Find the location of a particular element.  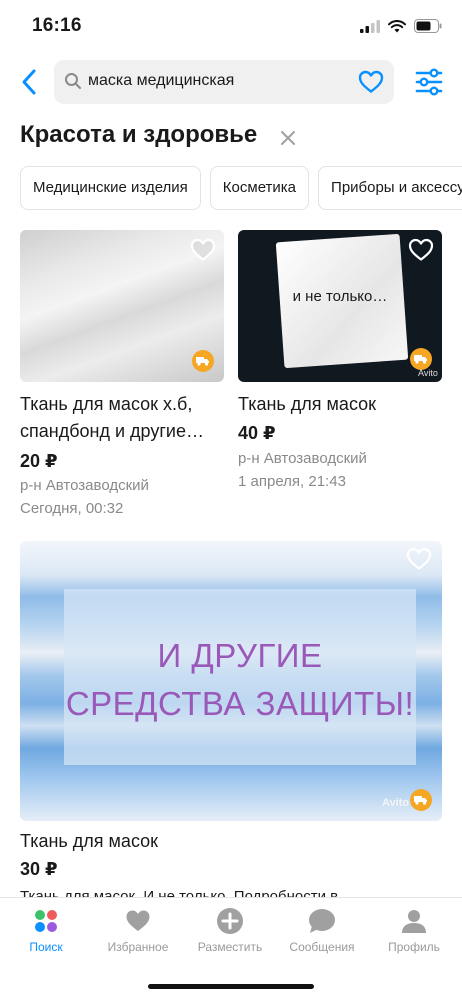

status-bar: 16:16 is located at coordinates (231, 27).